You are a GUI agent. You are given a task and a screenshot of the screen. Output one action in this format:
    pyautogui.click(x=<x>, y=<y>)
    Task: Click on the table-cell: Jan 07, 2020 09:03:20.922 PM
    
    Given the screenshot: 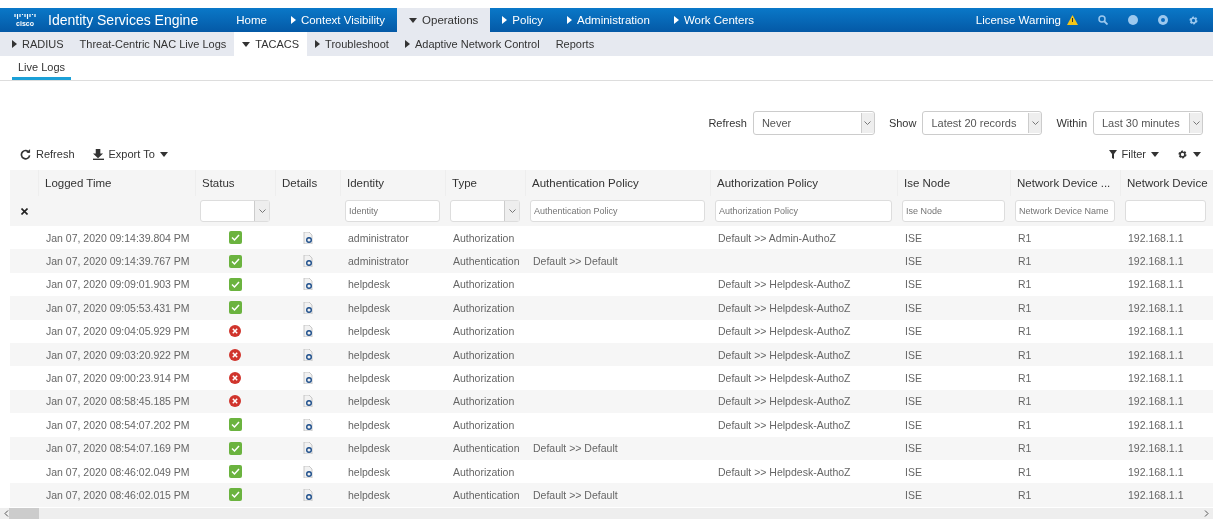 What is the action you would take?
    pyautogui.click(x=118, y=354)
    